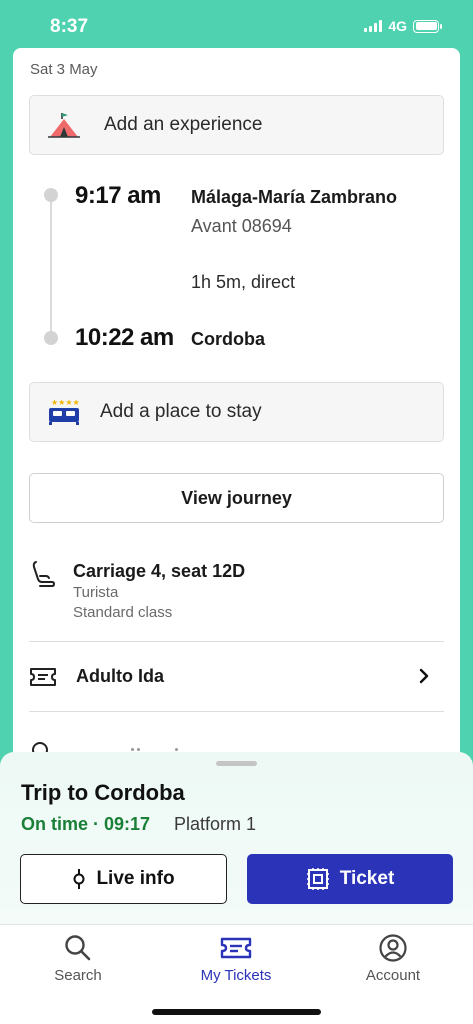 This screenshot has height=1024, width=473. Describe the element at coordinates (243, 282) in the screenshot. I see `journey-duration: 1h 5m, direct` at that location.